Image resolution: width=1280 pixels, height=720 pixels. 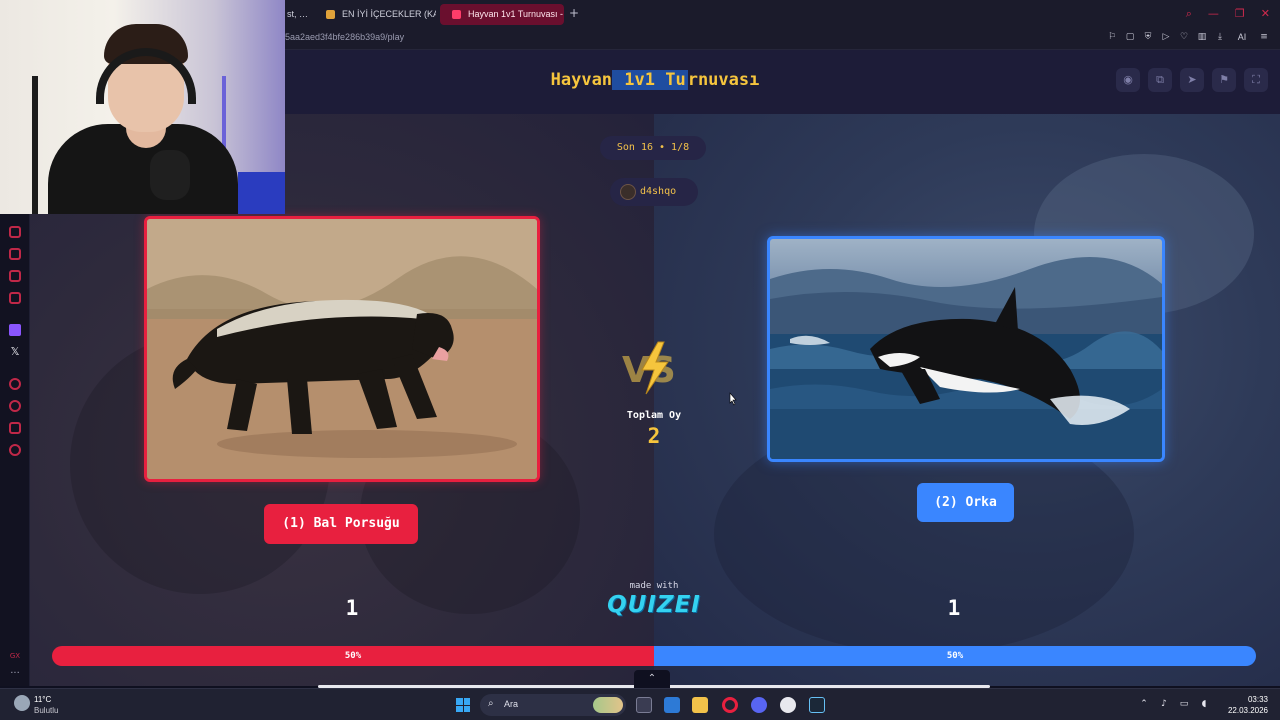 I want to click on taskbar-search: ⌕ Ara, so click(x=553, y=705).